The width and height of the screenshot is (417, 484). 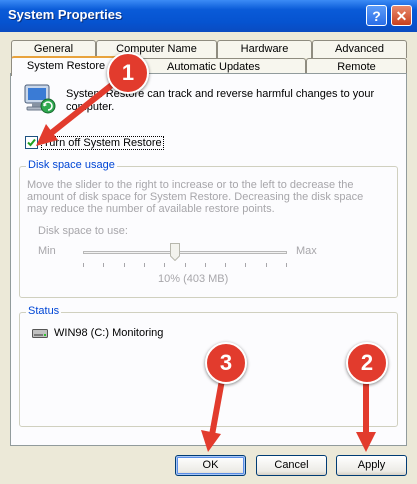 What do you see at coordinates (359, 49) in the screenshot?
I see `tab-advanced: Advanced` at bounding box center [359, 49].